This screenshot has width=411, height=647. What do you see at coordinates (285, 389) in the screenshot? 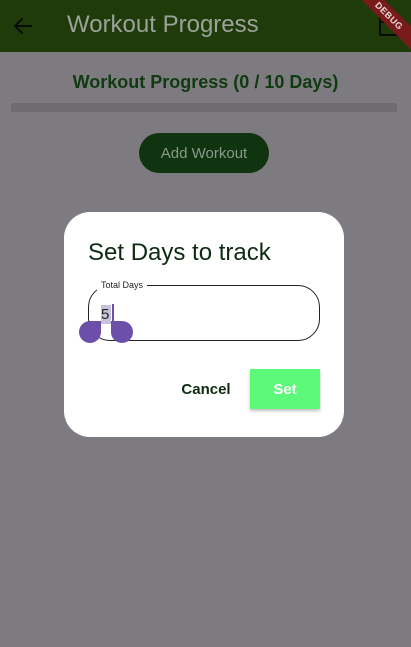
I see `set-button: Set` at bounding box center [285, 389].